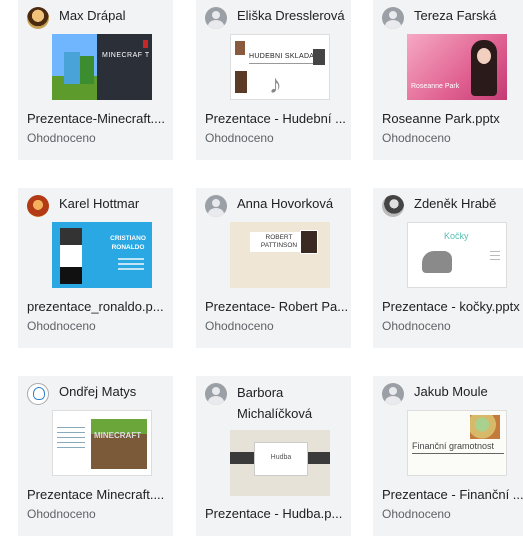  I want to click on presentation-thumbnail: Hudba, so click(280, 463).